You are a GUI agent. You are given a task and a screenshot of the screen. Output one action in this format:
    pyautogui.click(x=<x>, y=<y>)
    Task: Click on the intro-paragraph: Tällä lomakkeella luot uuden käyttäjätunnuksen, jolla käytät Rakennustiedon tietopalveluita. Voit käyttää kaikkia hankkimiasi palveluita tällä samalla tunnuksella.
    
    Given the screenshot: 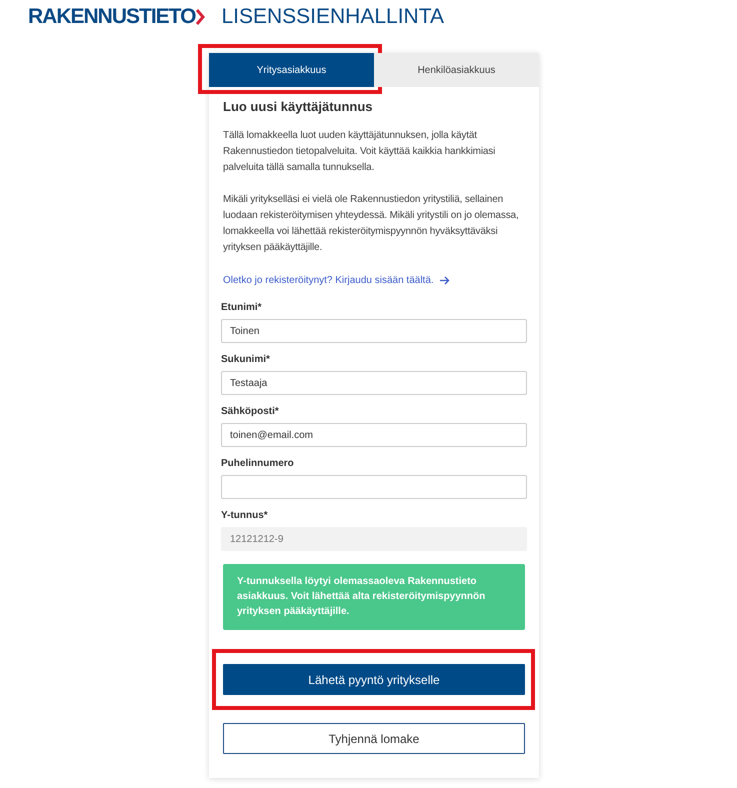 What is the action you would take?
    pyautogui.click(x=359, y=152)
    